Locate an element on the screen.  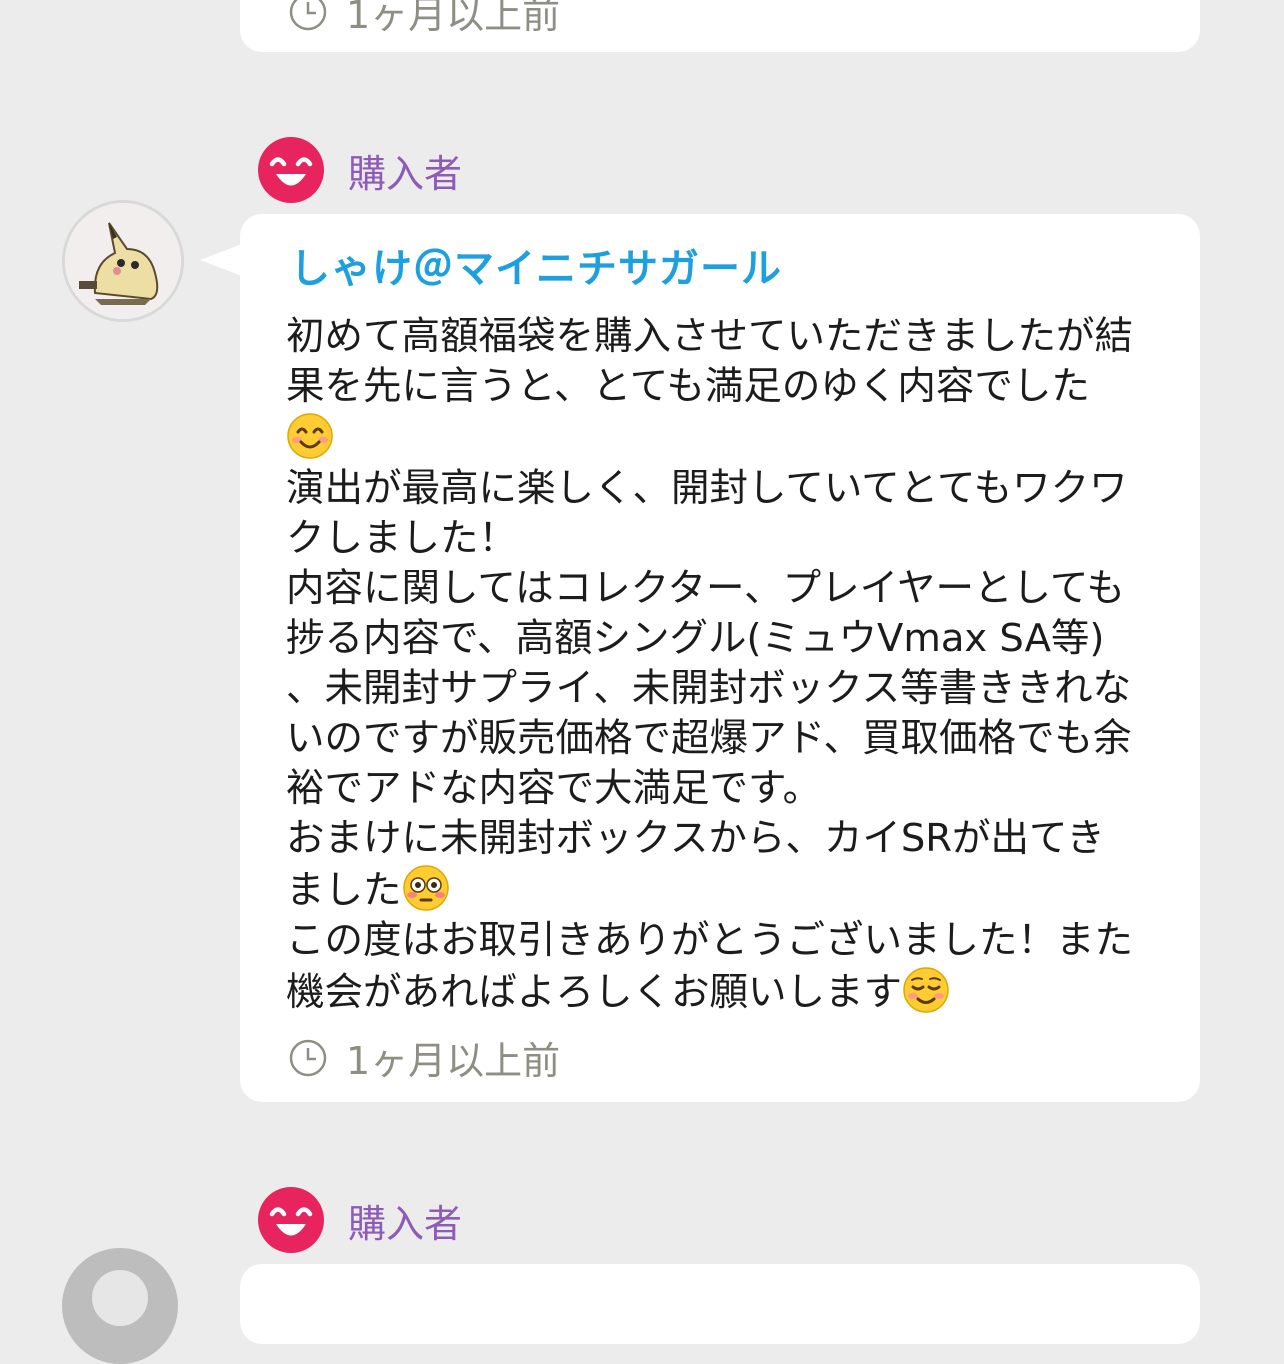
reviewer-avatar-default is located at coordinates (120, 1306).